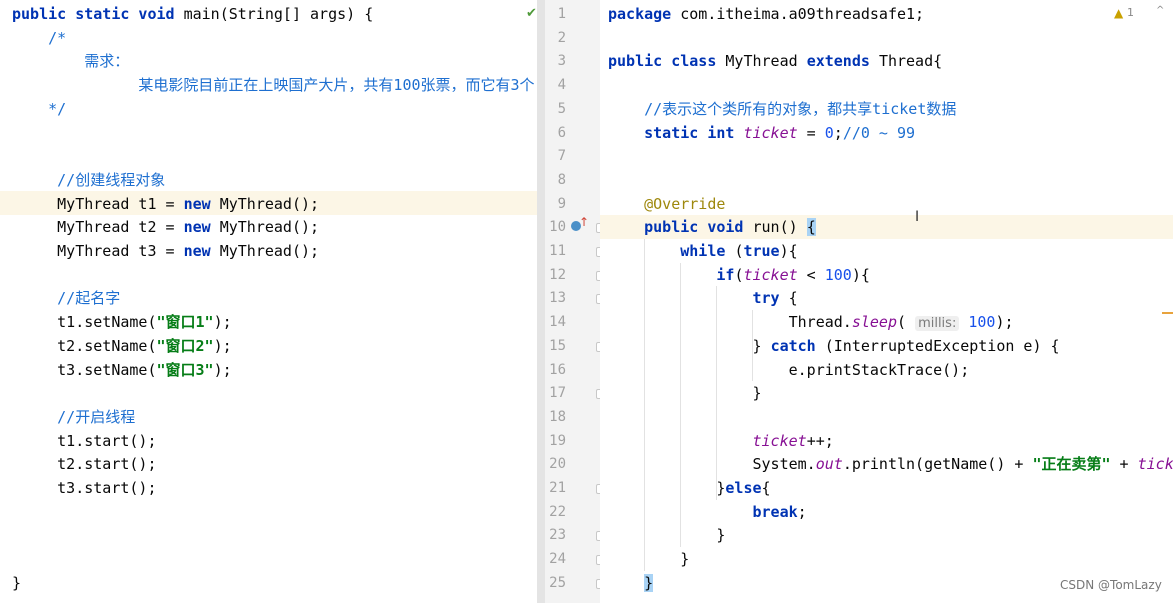 The image size is (1173, 603). What do you see at coordinates (561, 156) in the screenshot?
I see `line-number: 7` at bounding box center [561, 156].